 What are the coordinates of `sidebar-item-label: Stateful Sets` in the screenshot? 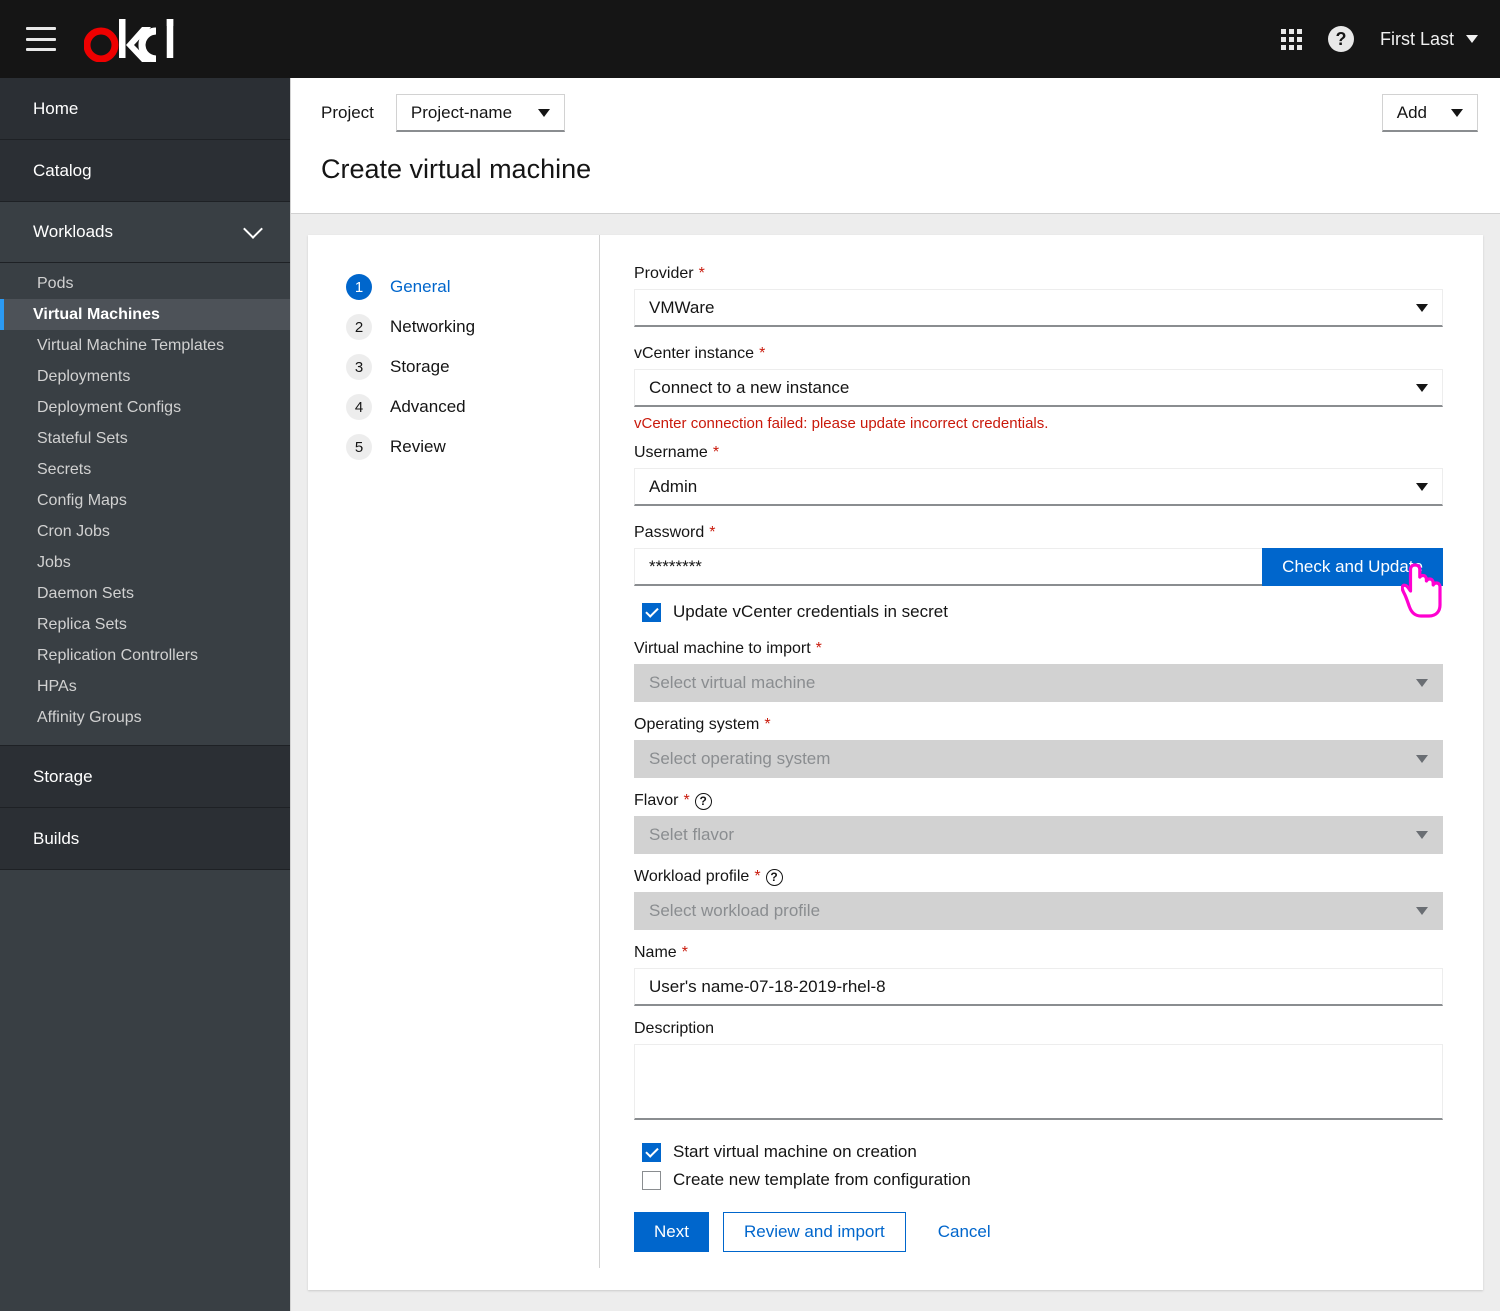 It's located at (82, 438).